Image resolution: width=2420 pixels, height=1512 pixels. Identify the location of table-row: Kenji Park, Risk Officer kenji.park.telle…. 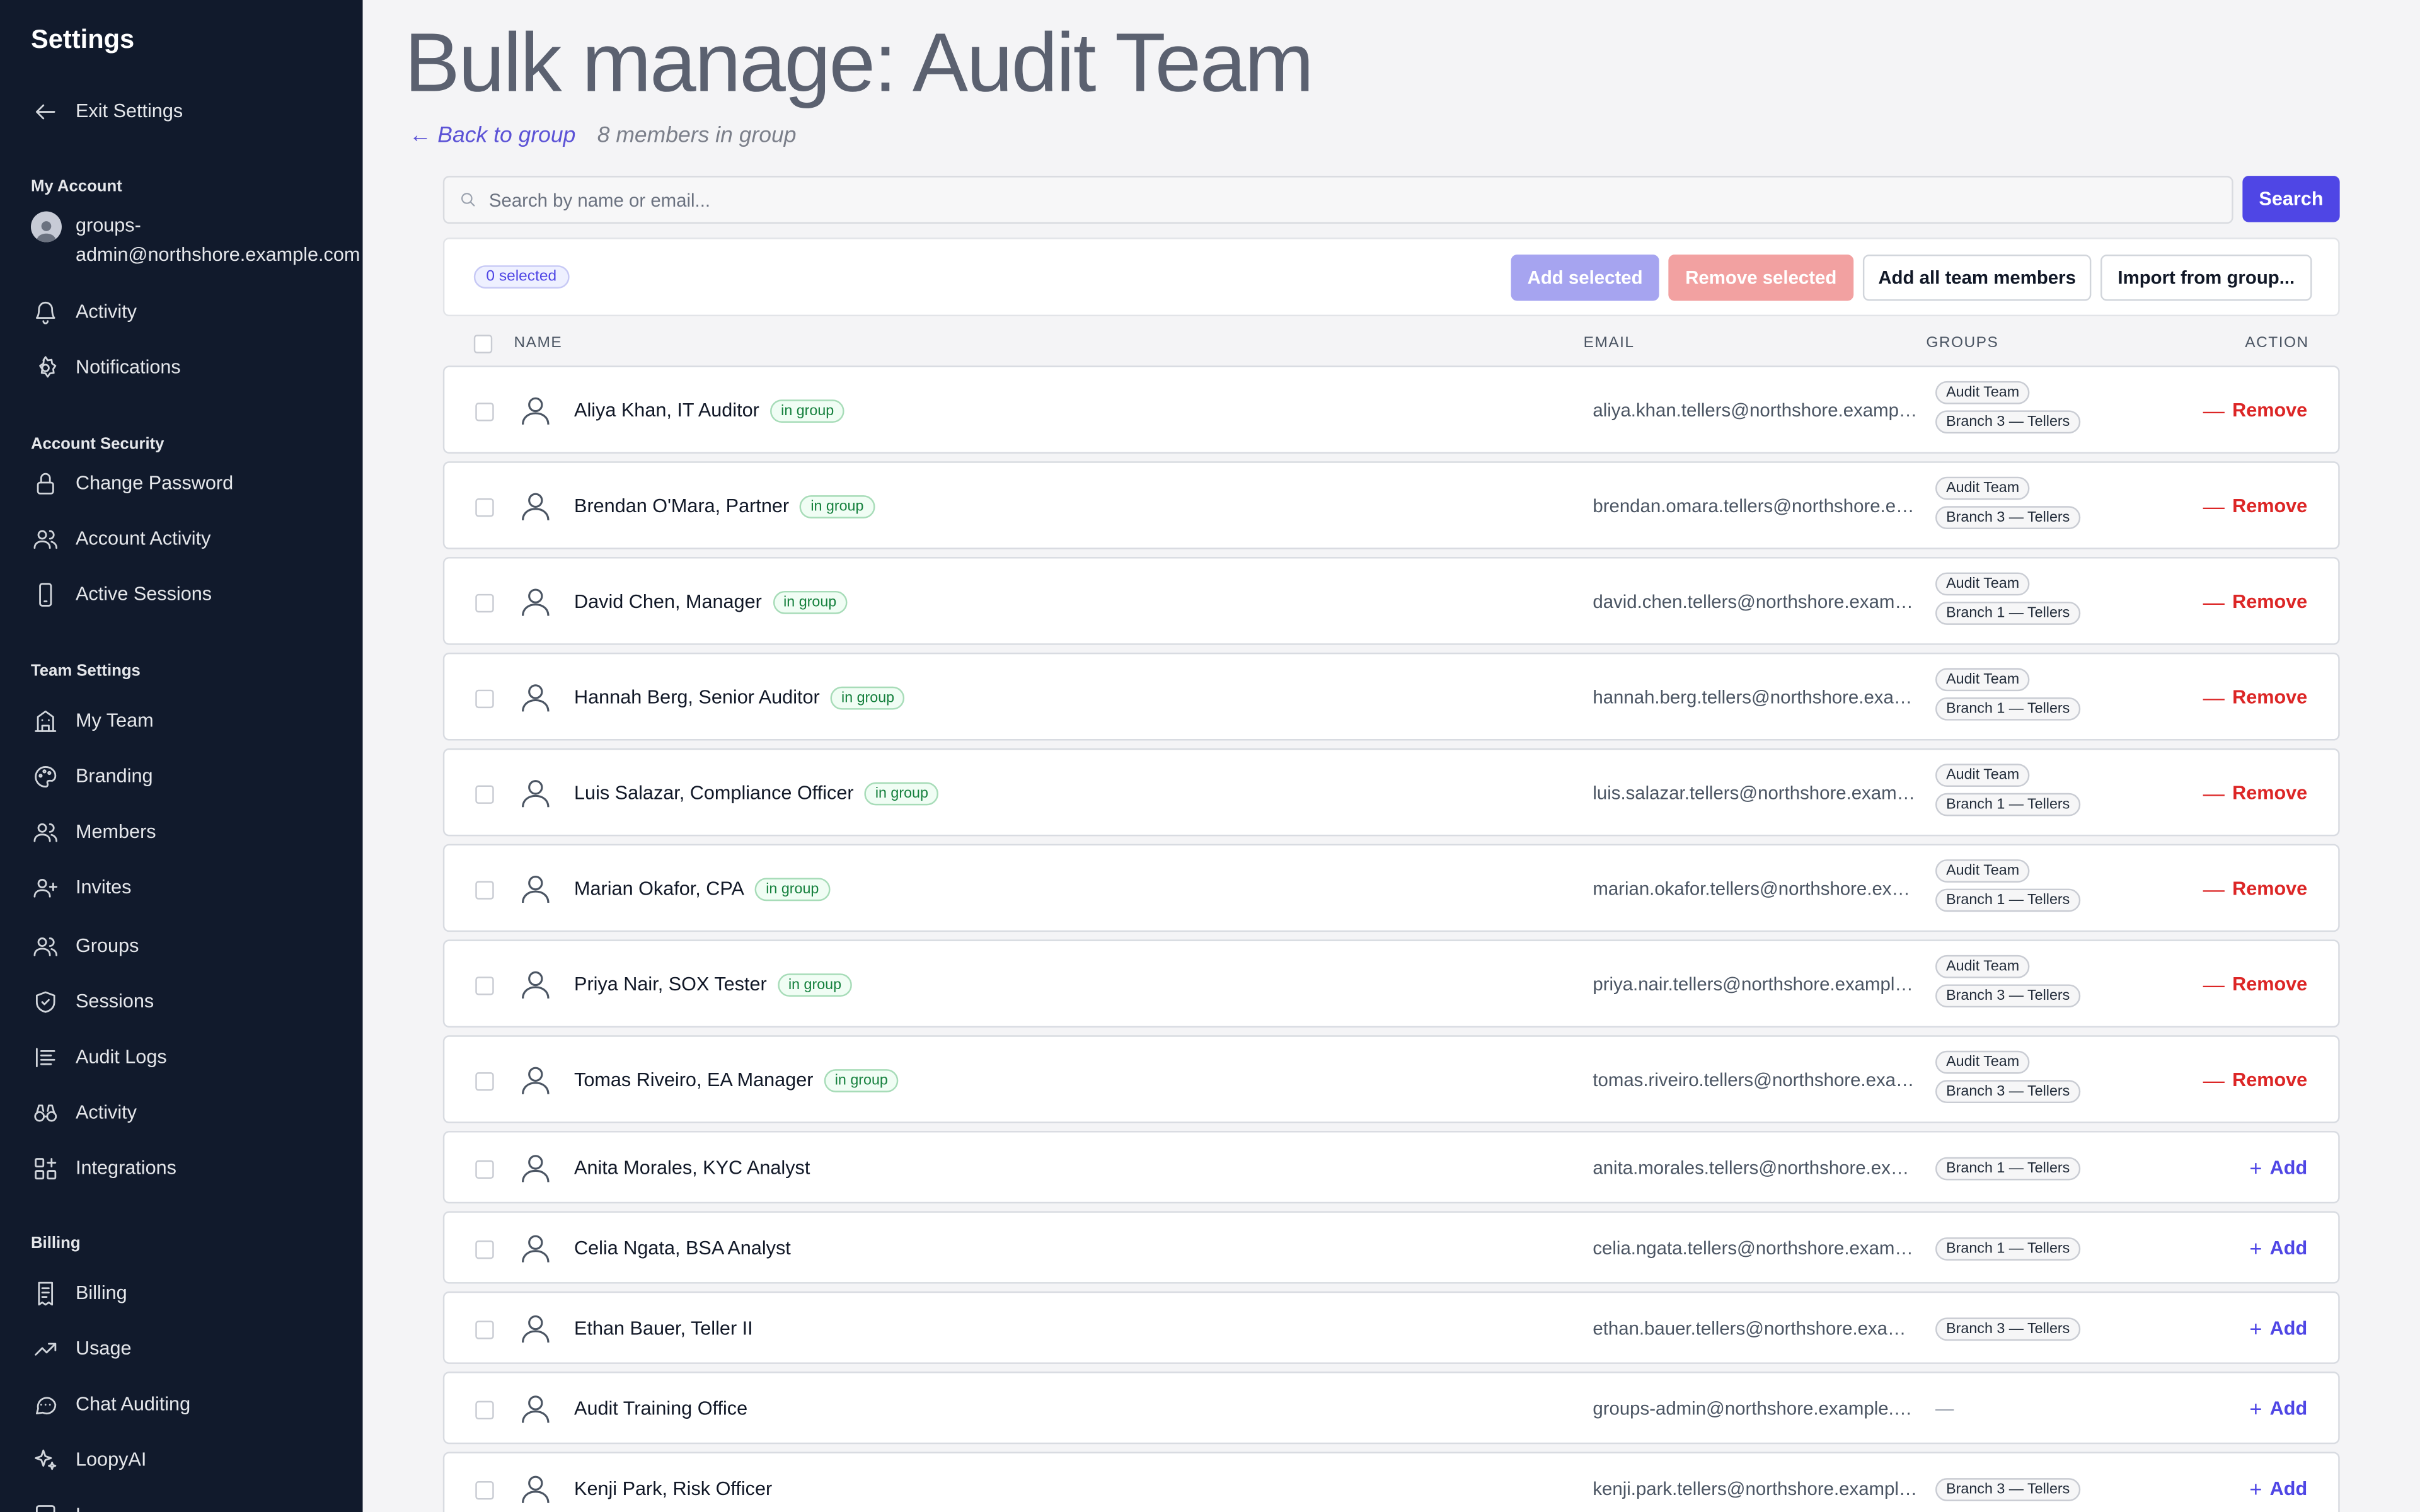
(1391, 1482).